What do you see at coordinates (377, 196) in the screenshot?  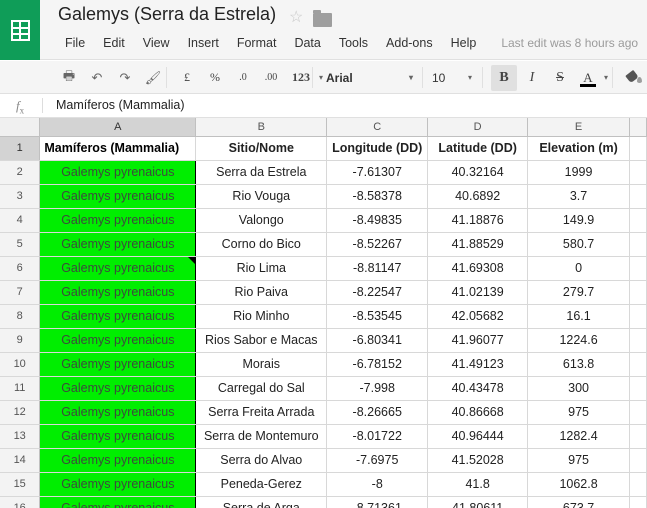 I see `cell-c3: -8.58378` at bounding box center [377, 196].